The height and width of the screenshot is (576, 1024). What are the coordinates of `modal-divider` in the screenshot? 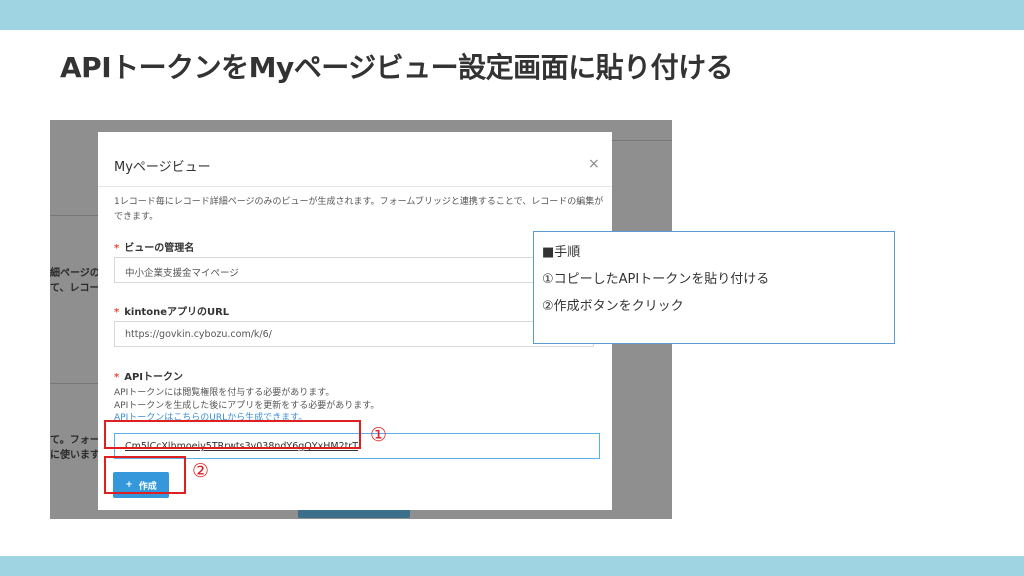 It's located at (355, 186).